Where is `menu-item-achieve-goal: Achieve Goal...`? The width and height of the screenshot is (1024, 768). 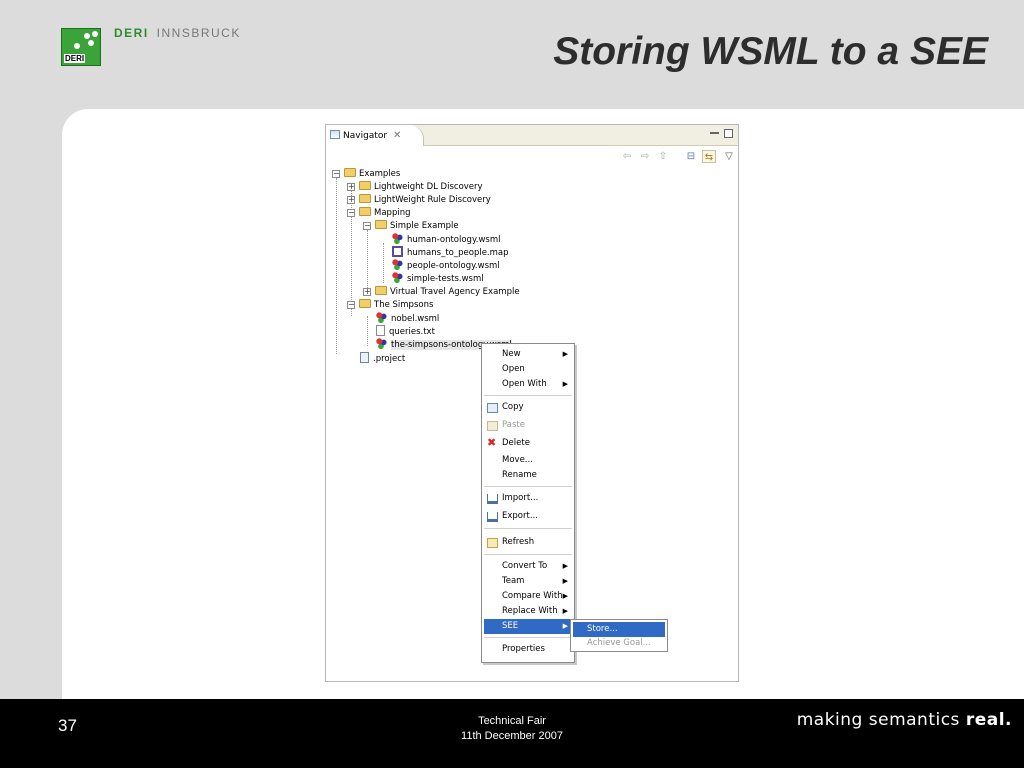 menu-item-achieve-goal: Achieve Goal... is located at coordinates (619, 643).